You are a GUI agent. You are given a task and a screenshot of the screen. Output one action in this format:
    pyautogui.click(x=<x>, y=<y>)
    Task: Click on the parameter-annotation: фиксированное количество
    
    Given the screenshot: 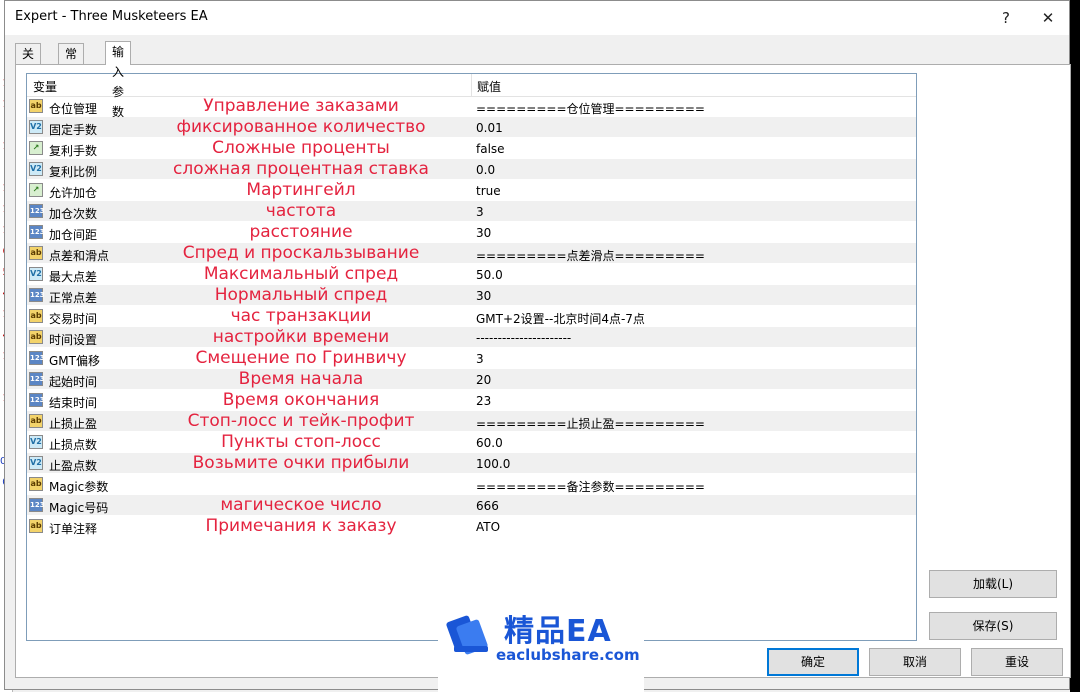 What is the action you would take?
    pyautogui.click(x=301, y=127)
    